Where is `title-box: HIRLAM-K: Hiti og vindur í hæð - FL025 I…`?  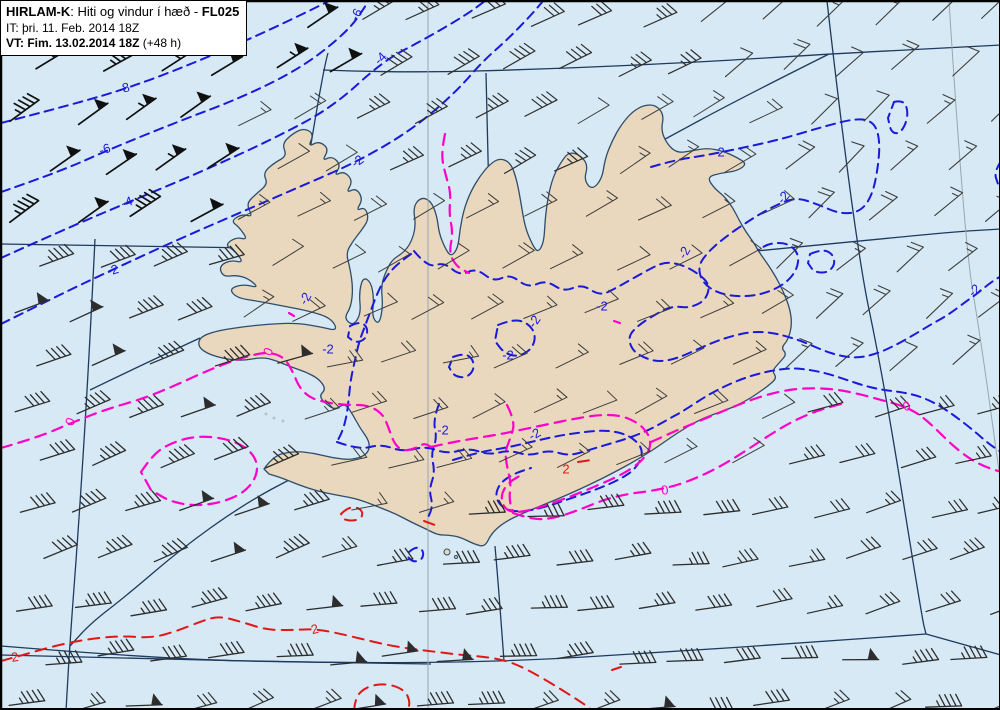
title-box: HIRLAM-K: Hiti og vindur í hæð - FL025 I… is located at coordinates (124, 29).